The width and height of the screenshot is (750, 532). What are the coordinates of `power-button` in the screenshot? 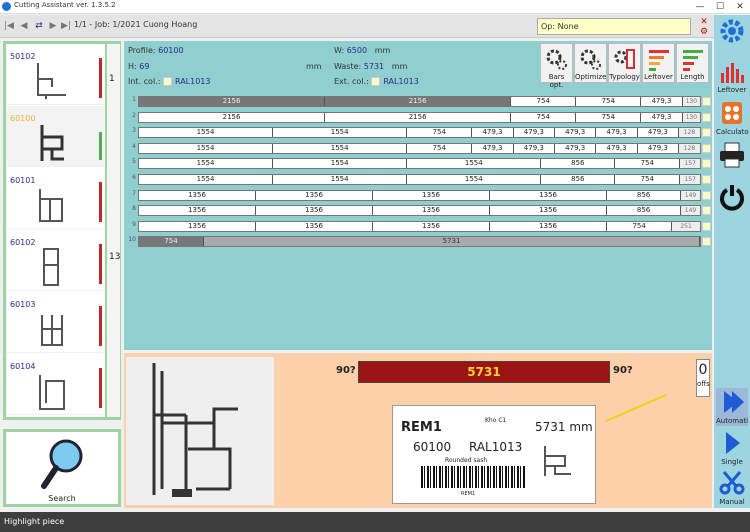 It's located at (732, 202).